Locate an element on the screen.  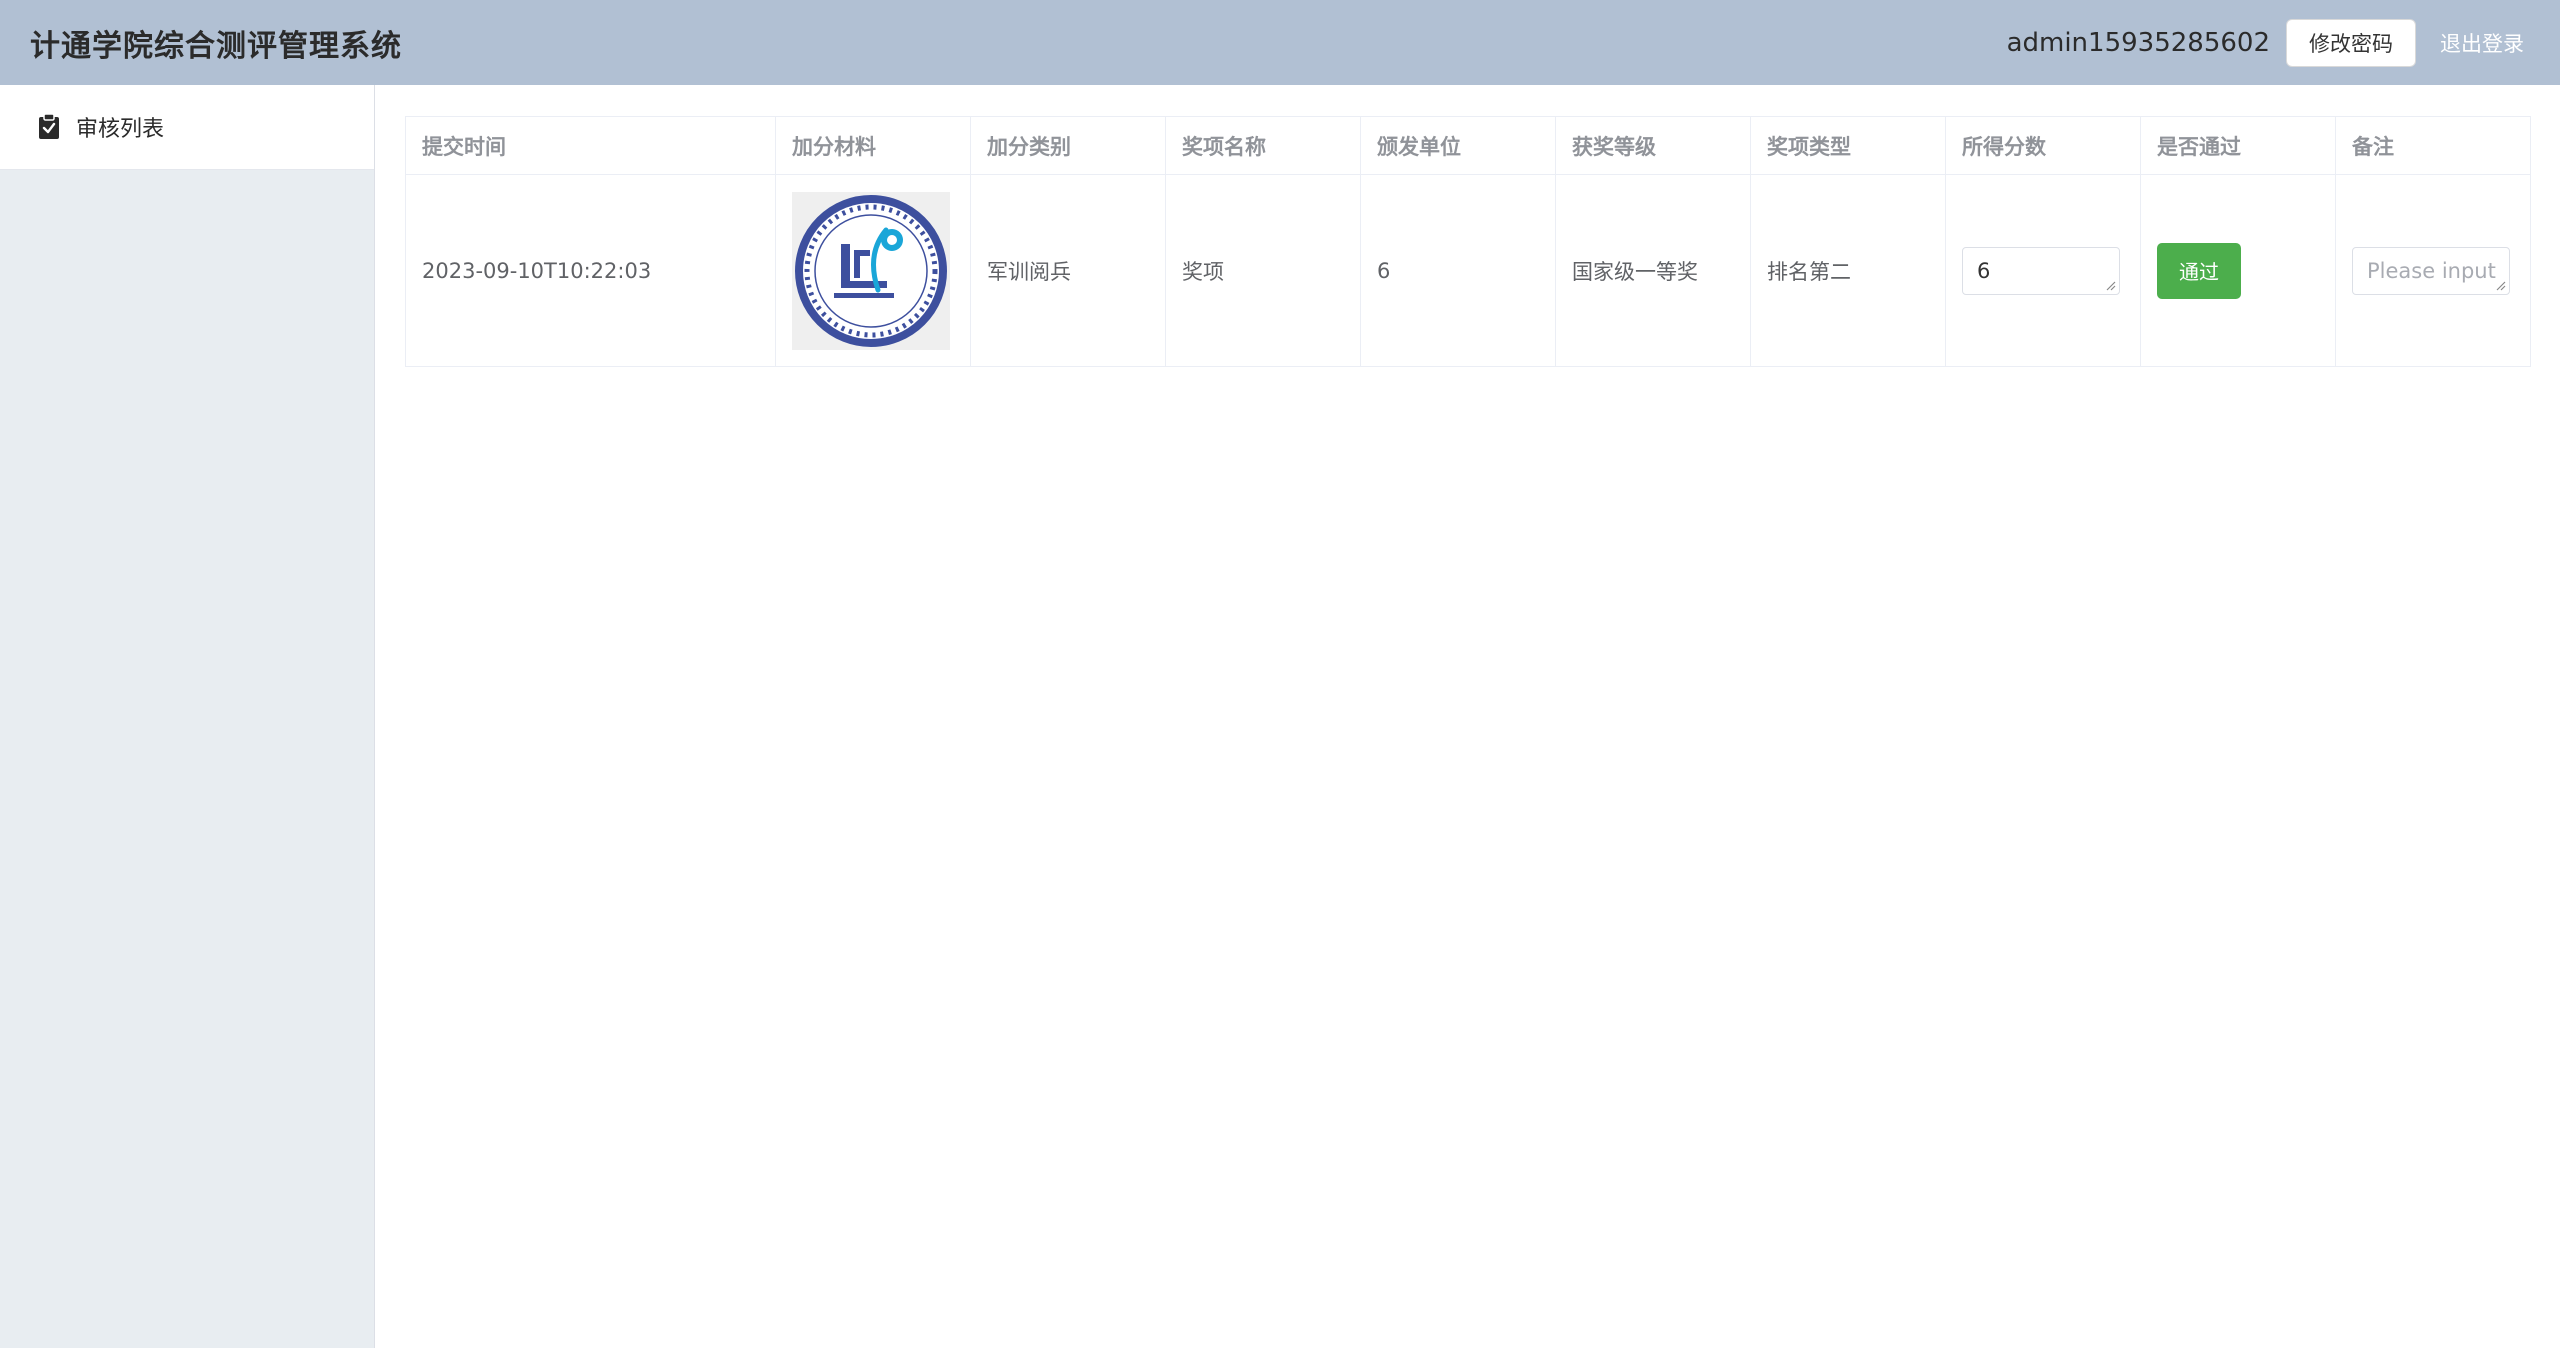
header-actions: admin15935285602 修改密码 退出登录 is located at coordinates (2265, 42).